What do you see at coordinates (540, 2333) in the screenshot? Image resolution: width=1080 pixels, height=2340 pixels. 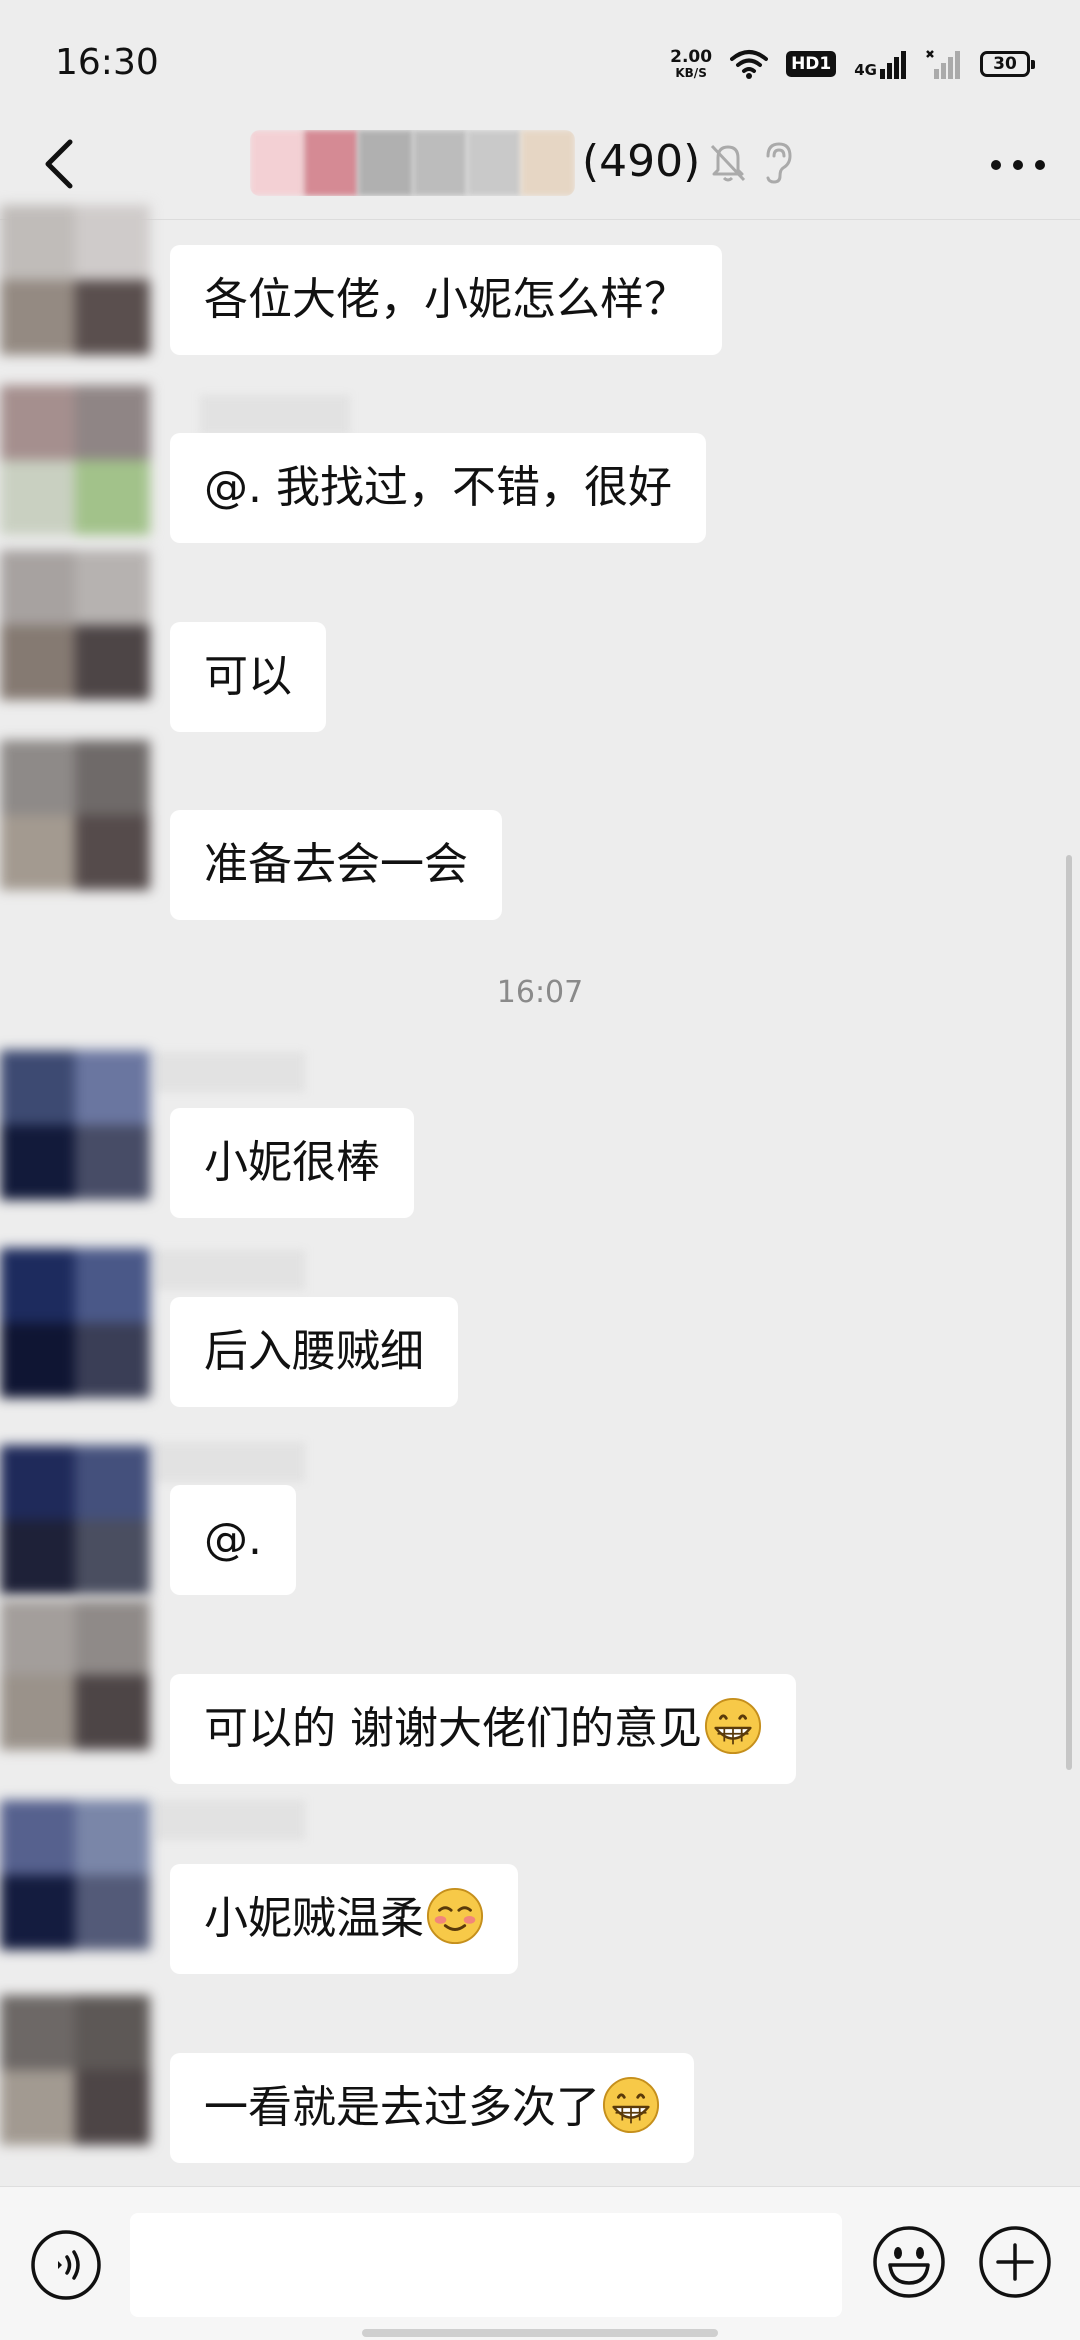 I see `home-indicator` at bounding box center [540, 2333].